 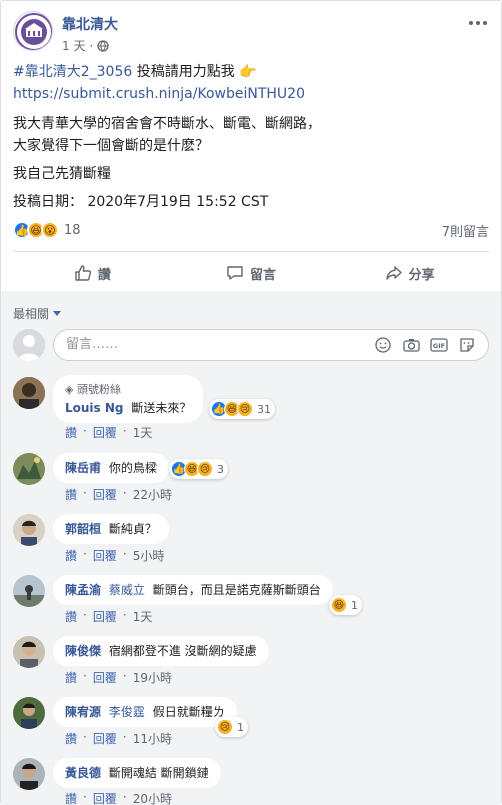 I want to click on comment-text: 斷開魂結 斷開鎖鏈, so click(x=158, y=773).